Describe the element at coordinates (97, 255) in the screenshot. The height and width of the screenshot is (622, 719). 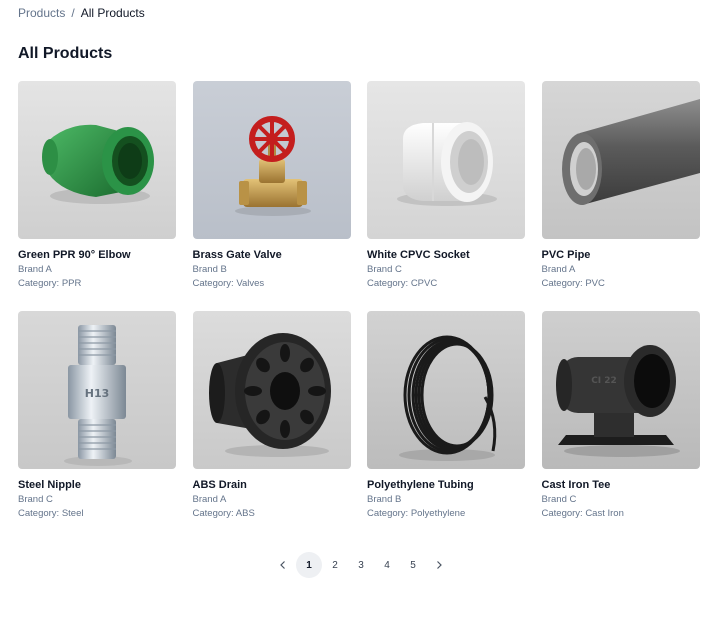
I see `product-name: Green PPR 90° Elbow` at that location.